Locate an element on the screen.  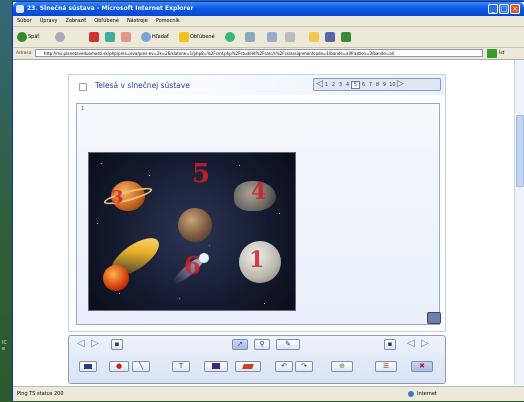
page-link-9: 9 is located at coordinates (384, 85).